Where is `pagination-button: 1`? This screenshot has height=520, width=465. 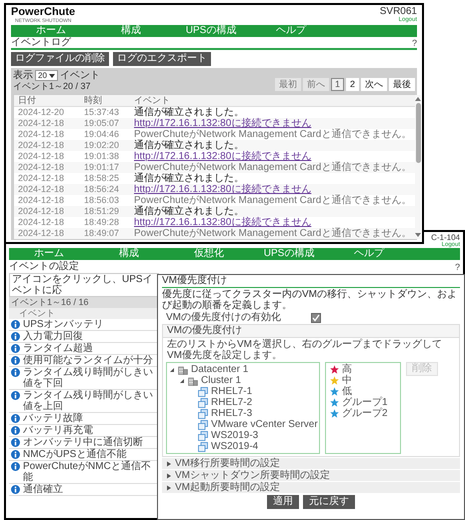 pagination-button: 1 is located at coordinates (337, 84).